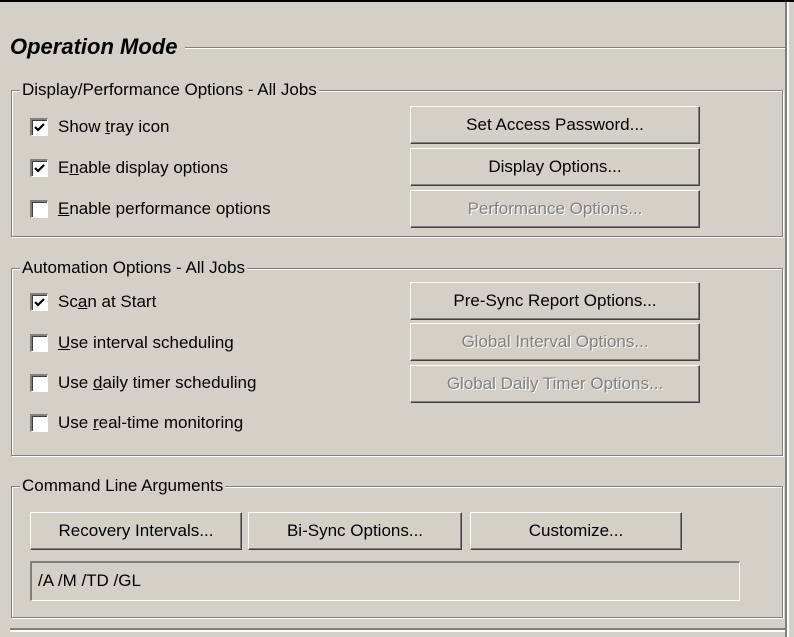  I want to click on scan-at-start-checkbox: Scan at Start, so click(93, 302).